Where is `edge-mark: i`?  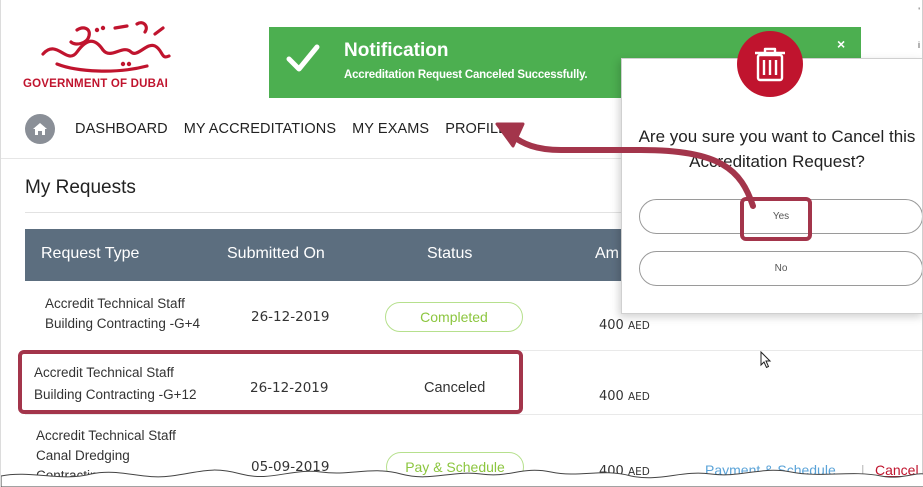
edge-mark: i is located at coordinates (919, 45).